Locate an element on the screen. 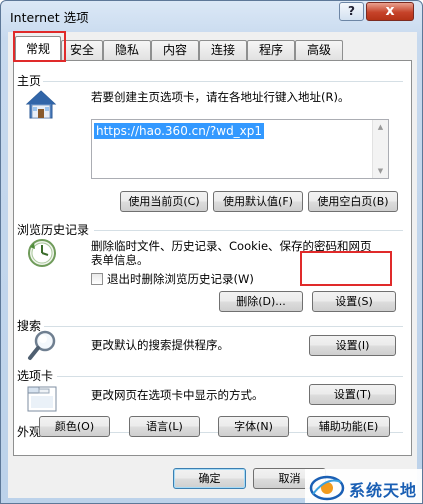 This screenshot has width=423, height=504. use-current-button: 使用当前页(C) is located at coordinates (164, 201).